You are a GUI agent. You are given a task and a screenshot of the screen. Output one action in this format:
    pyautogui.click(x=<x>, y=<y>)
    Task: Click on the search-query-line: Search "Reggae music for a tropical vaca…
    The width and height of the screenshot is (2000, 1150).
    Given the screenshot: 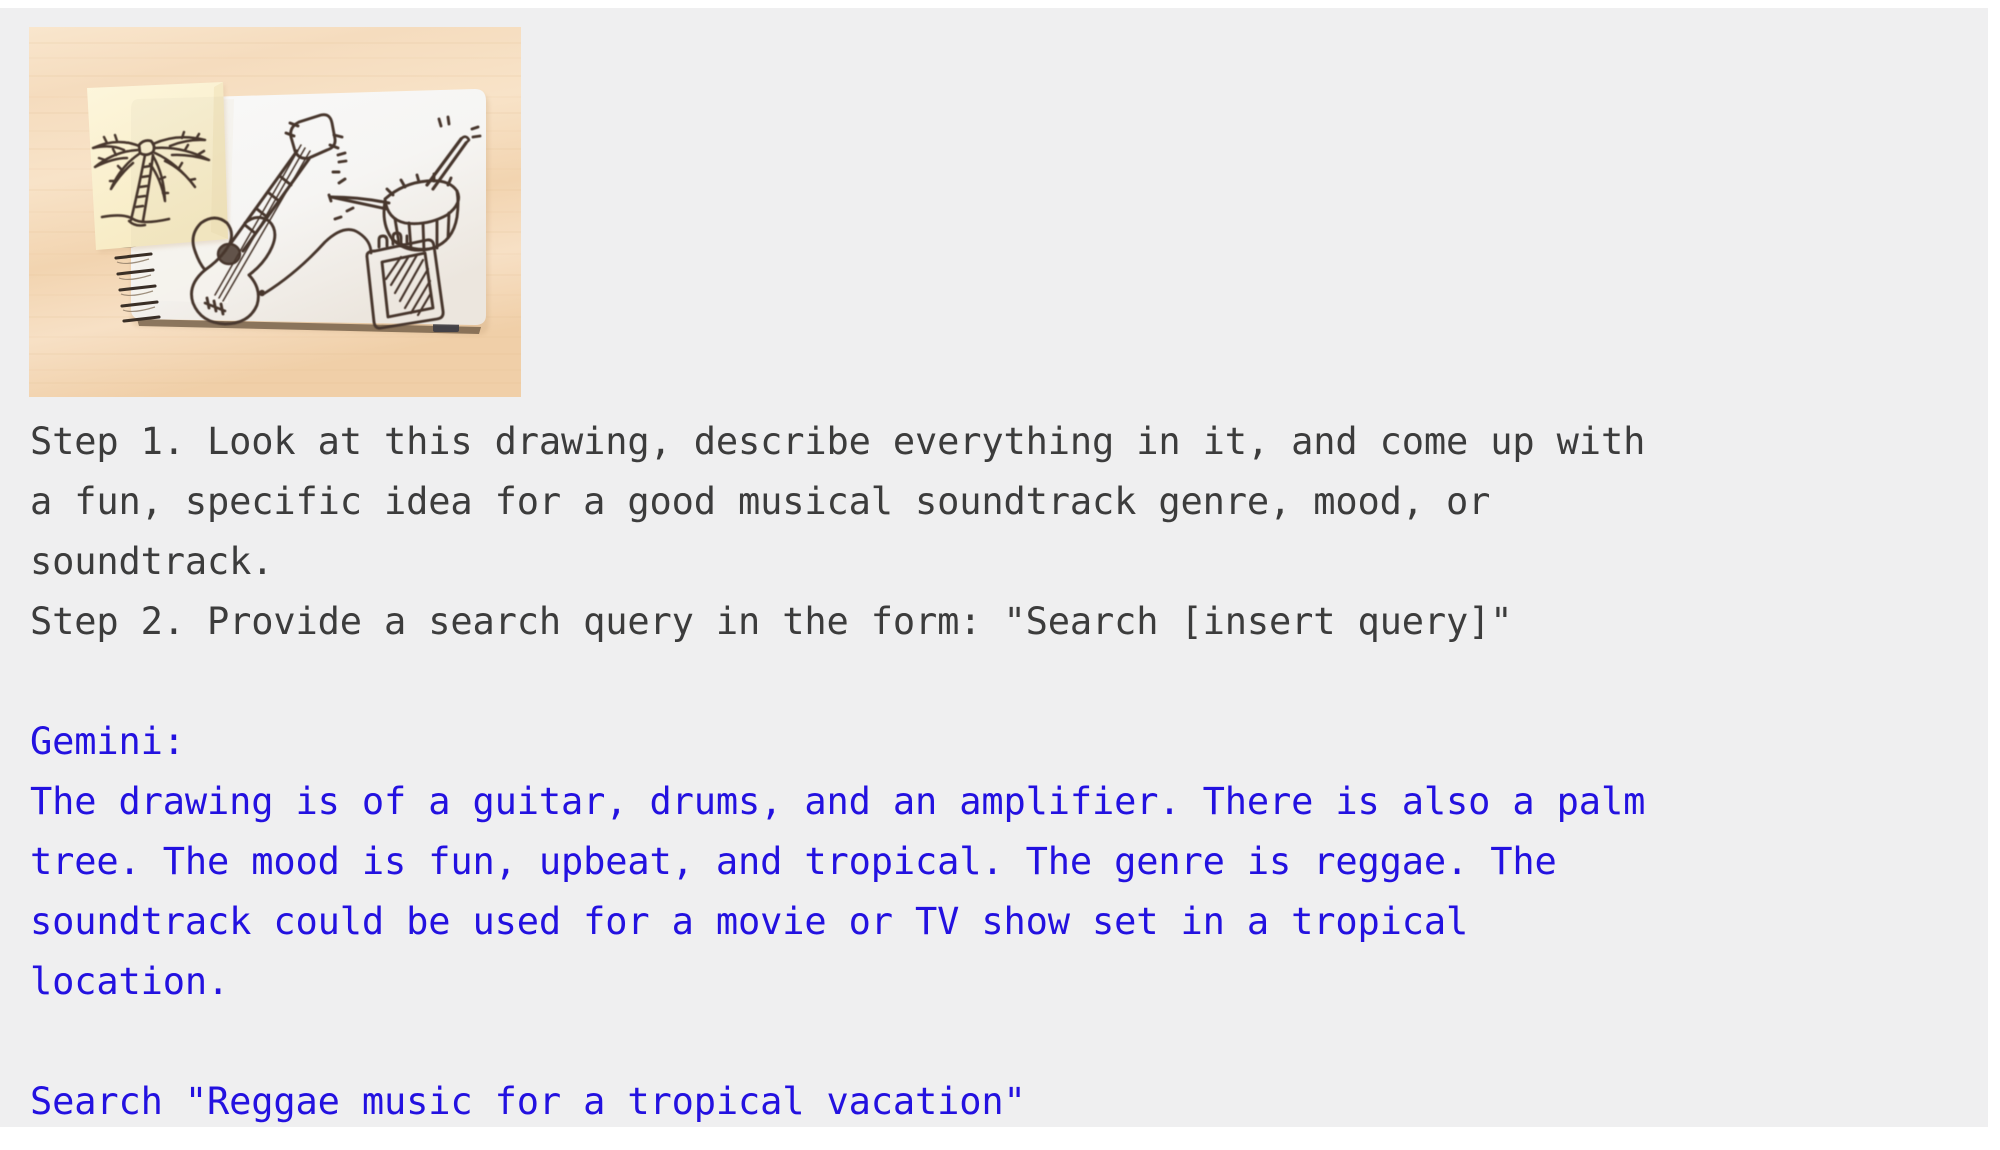 What is the action you would take?
    pyautogui.click(x=528, y=1101)
    